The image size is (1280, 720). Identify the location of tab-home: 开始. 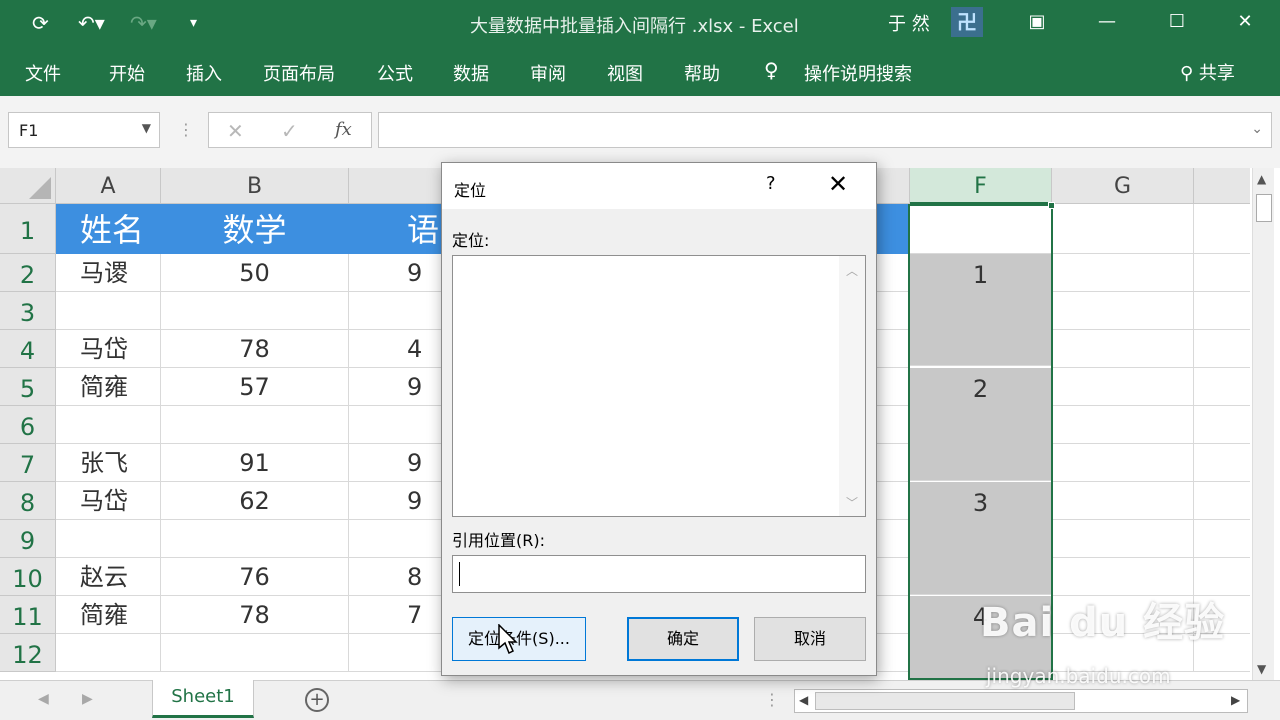
(127, 73).